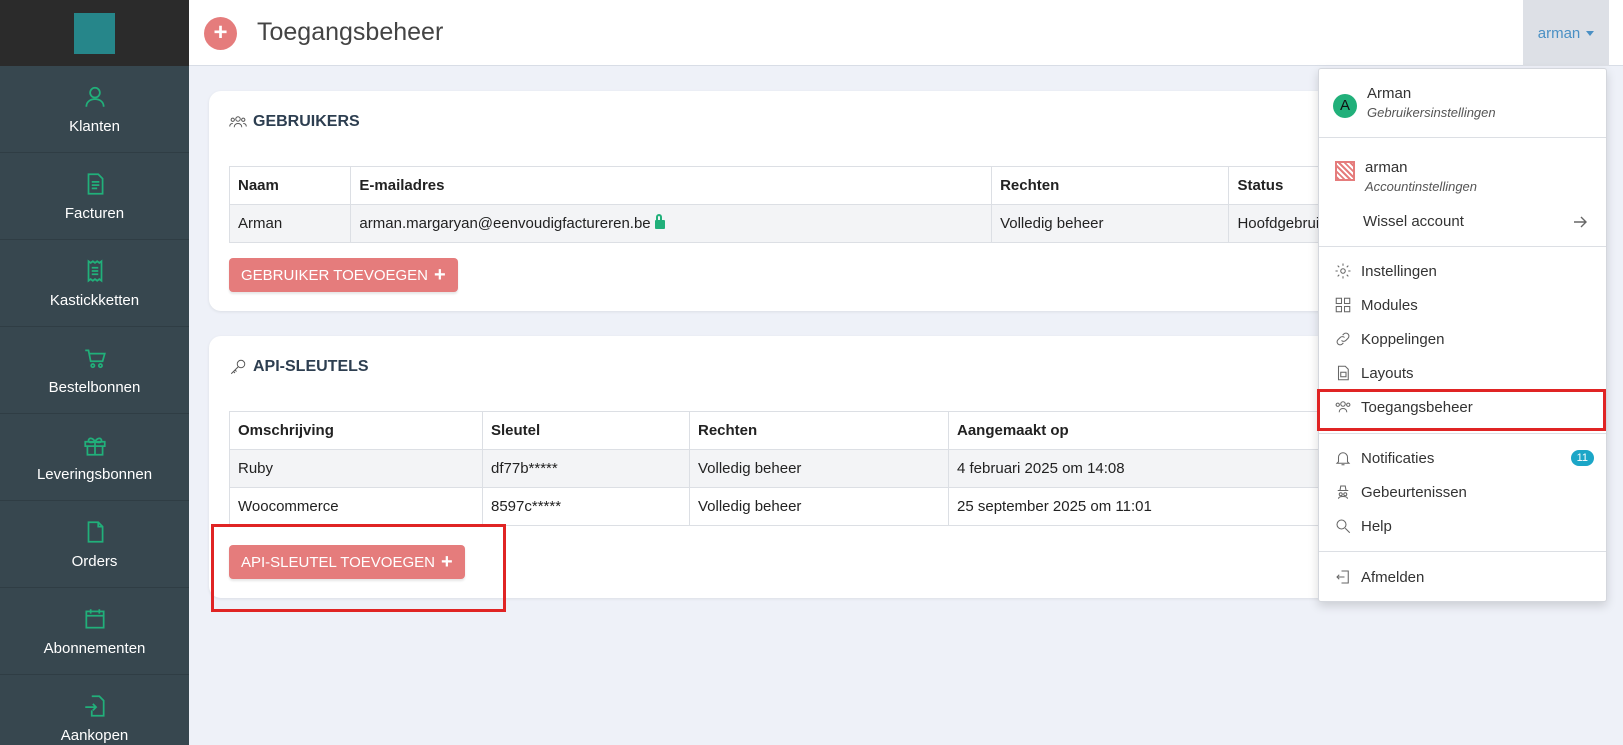 The image size is (1623, 745). I want to click on switch-account-item: Wissel account, so click(1462, 221).